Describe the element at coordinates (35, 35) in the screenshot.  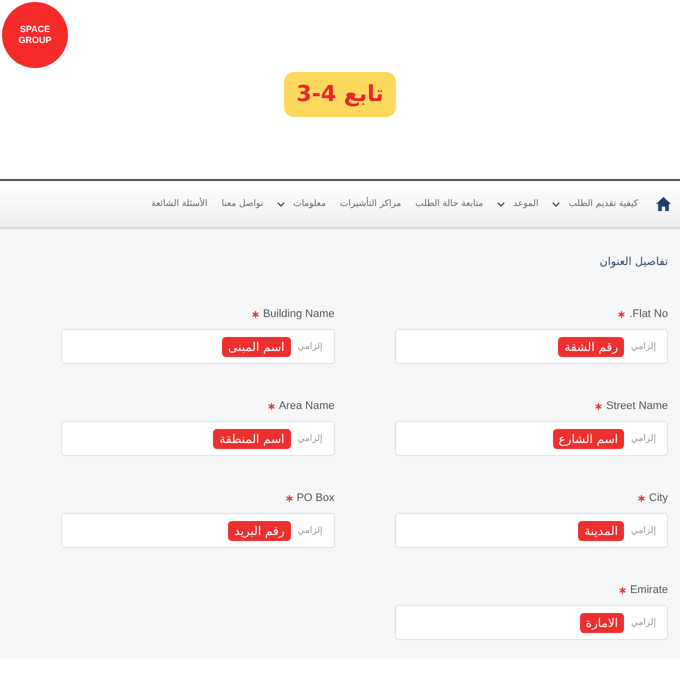
I see `brand-logo: SPACE GROUP` at that location.